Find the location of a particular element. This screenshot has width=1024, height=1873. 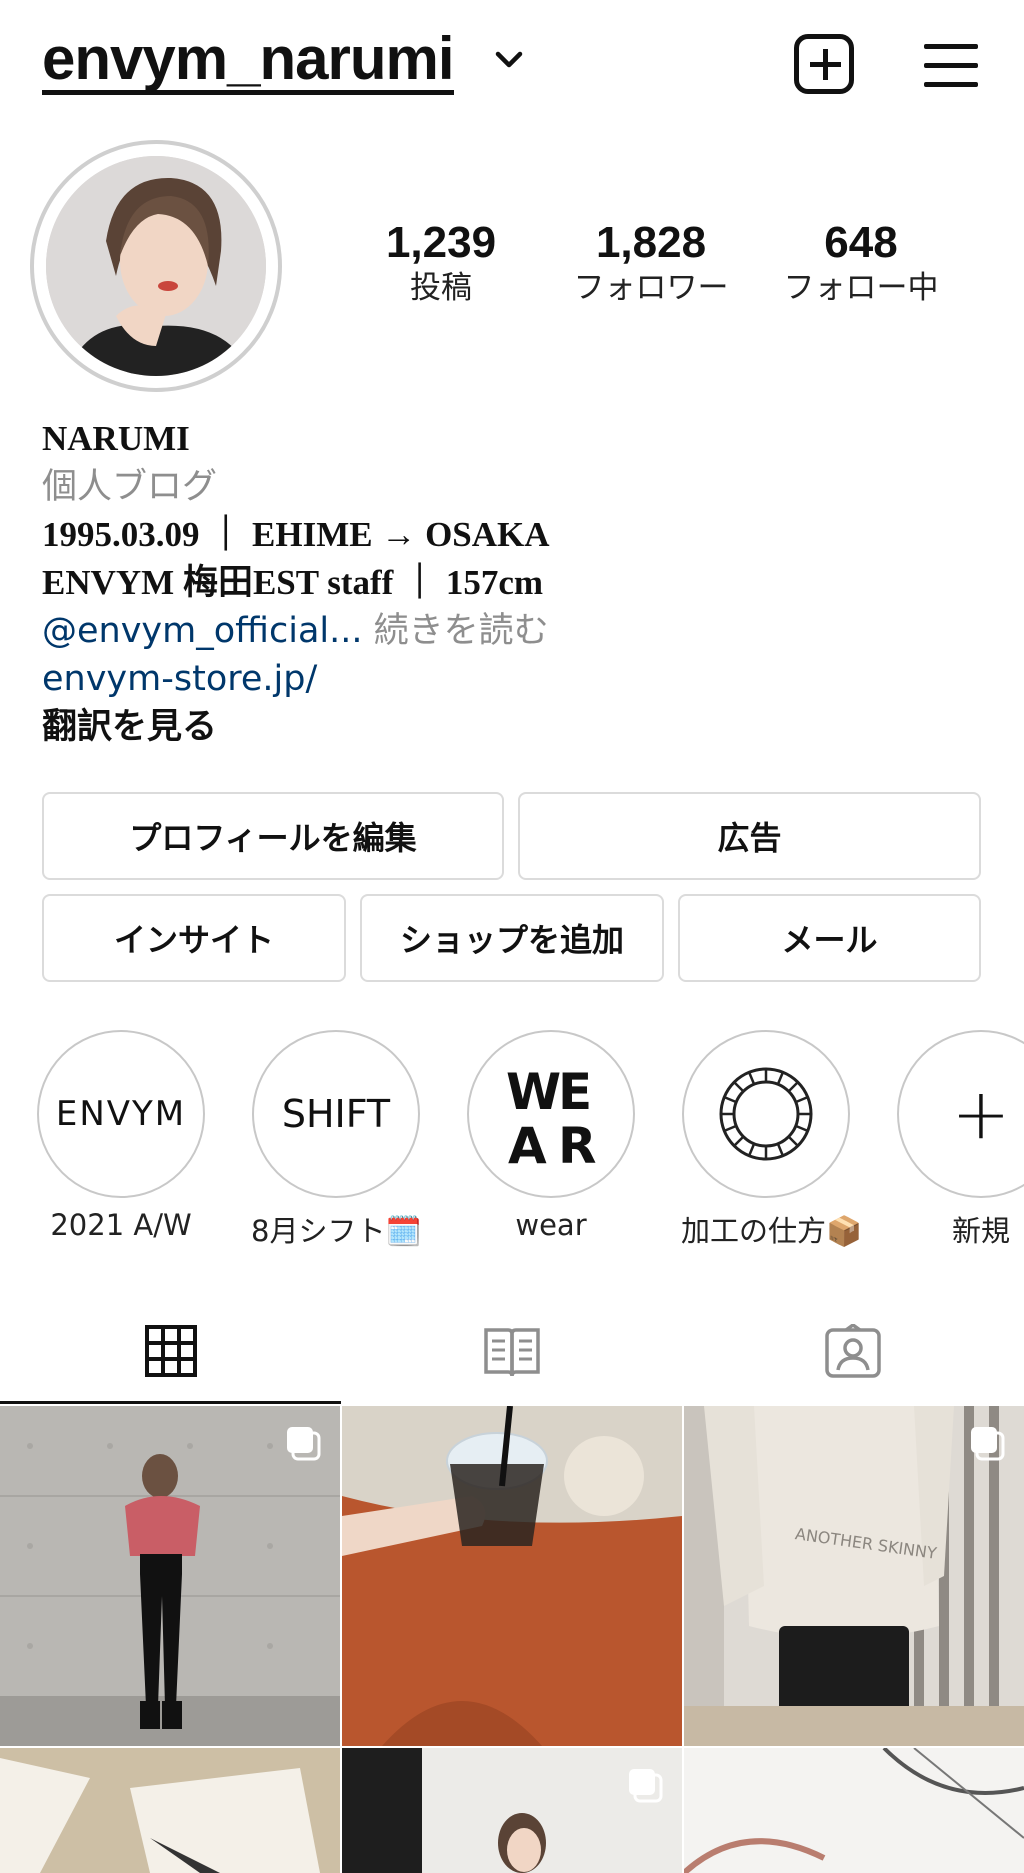

highlight-cover-text: SHIFT is located at coordinates (336, 1114).